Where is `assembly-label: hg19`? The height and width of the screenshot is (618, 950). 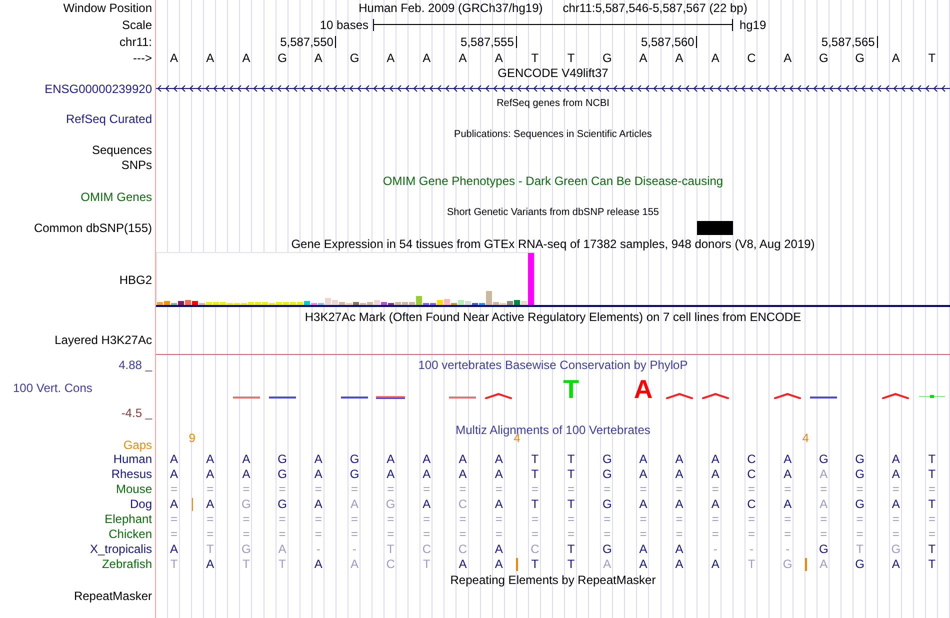 assembly-label: hg19 is located at coordinates (753, 25).